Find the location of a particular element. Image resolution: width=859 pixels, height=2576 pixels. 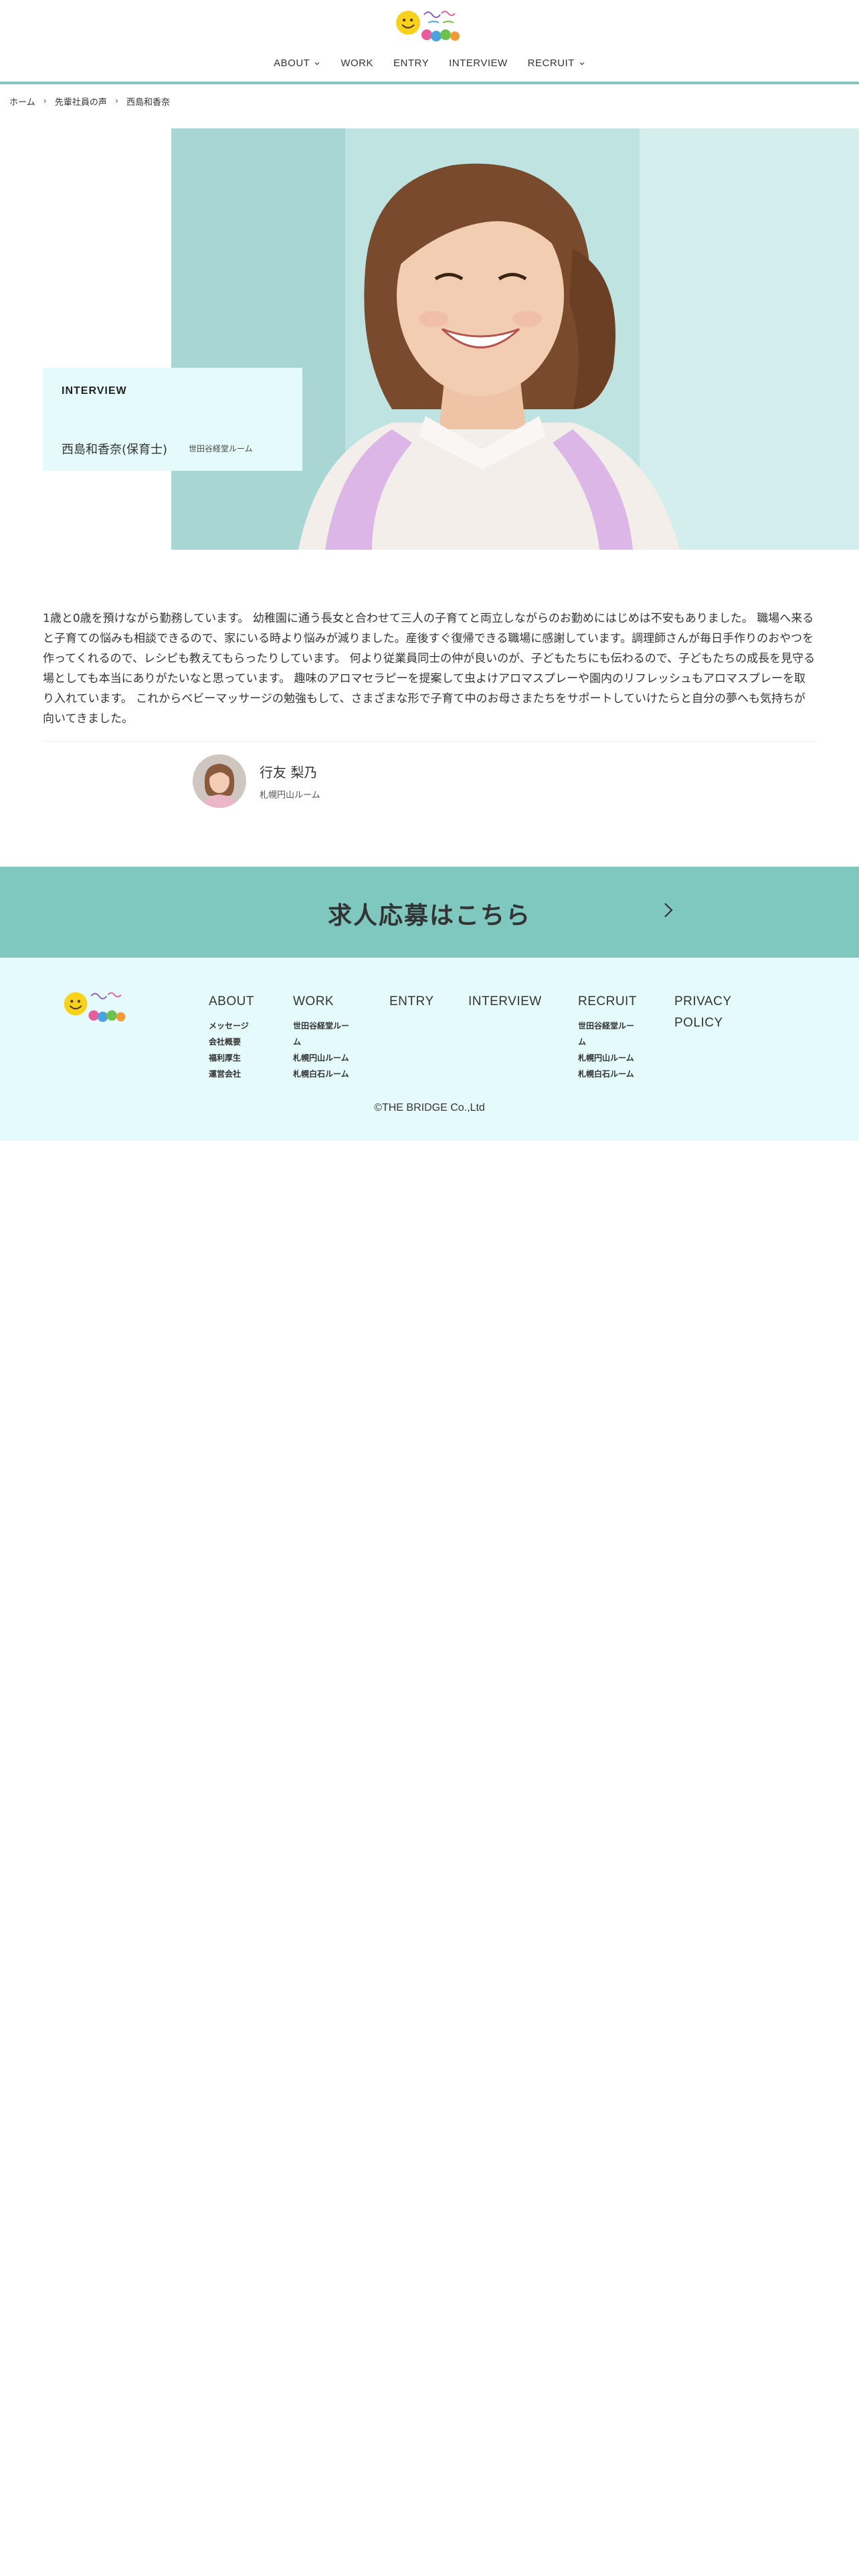

breadcrumb-current: 西島和香奈 is located at coordinates (148, 103).